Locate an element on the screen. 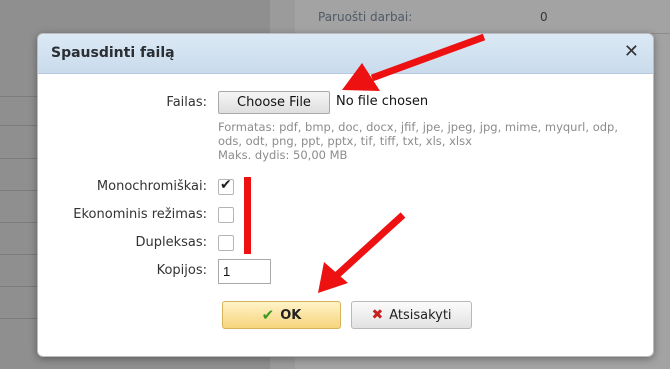 Image resolution: width=670 pixels, height=369 pixels. file-label: Failas: is located at coordinates (186, 102).